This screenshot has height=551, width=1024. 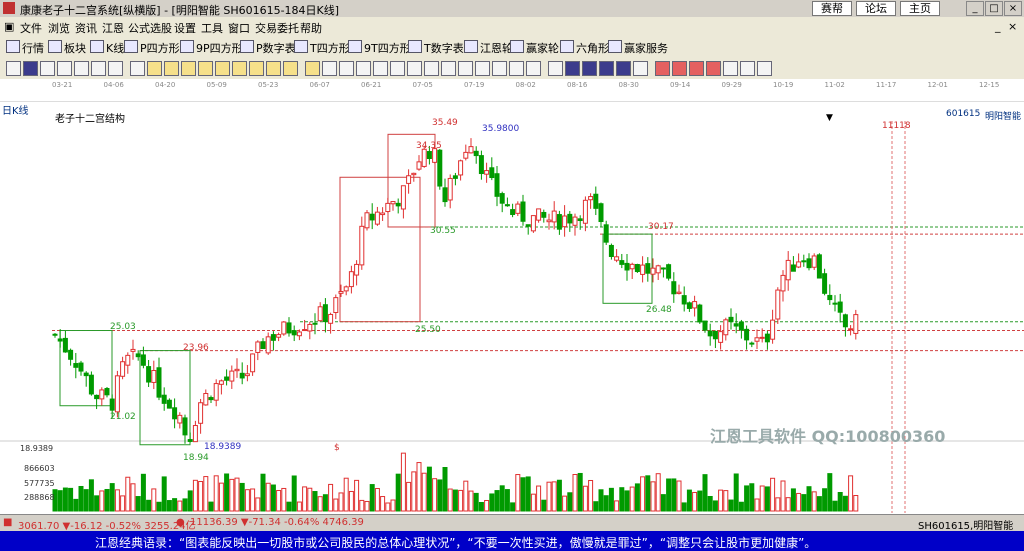 I want to click on btn-9p-square: 9P四方形, so click(x=211, y=48).